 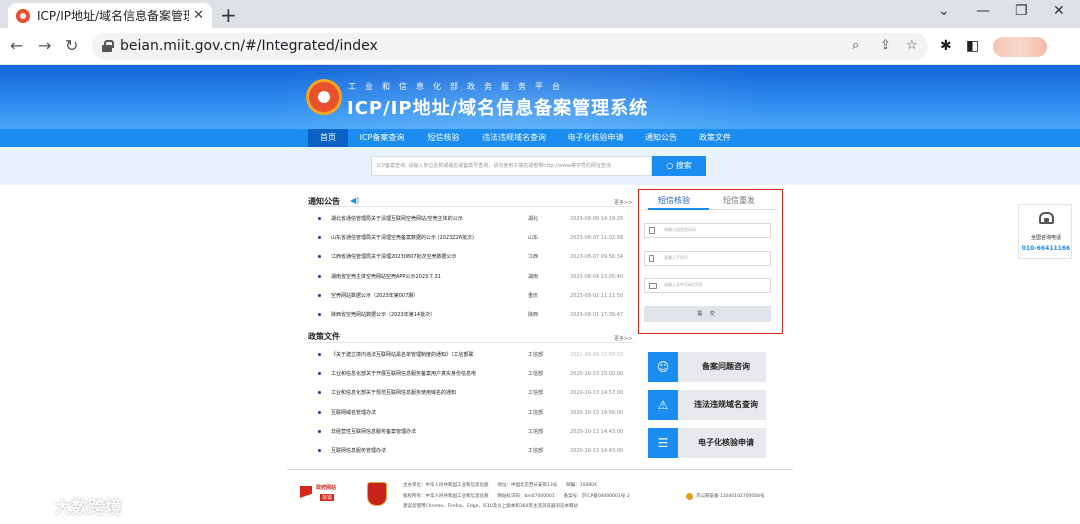 What do you see at coordinates (423, 413) in the screenshot?
I see `policy-title: 互联网域名管理办法` at bounding box center [423, 413].